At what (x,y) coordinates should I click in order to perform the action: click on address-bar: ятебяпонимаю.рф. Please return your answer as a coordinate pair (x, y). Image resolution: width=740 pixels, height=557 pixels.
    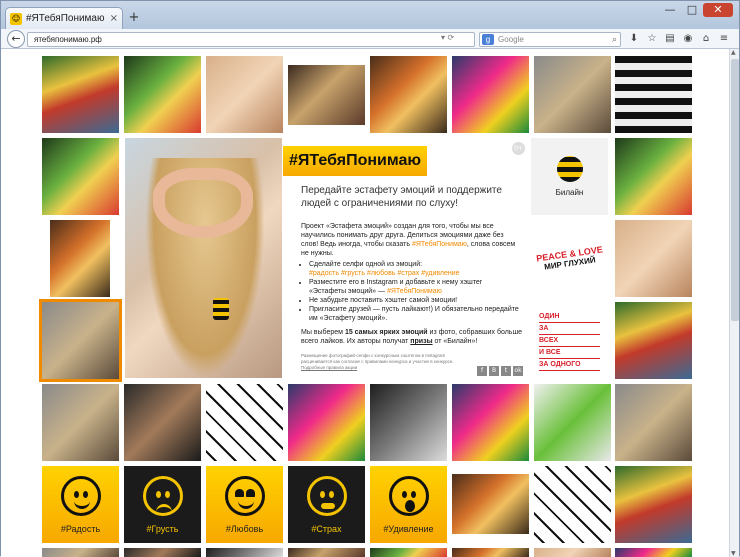
    Looking at the image, I should click on (251, 39).